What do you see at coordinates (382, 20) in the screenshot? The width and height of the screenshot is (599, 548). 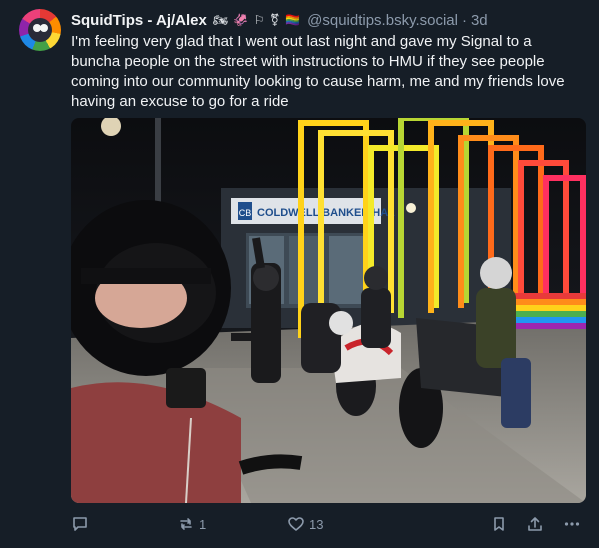 I see `user-handle: @squidtips.bsky.social` at bounding box center [382, 20].